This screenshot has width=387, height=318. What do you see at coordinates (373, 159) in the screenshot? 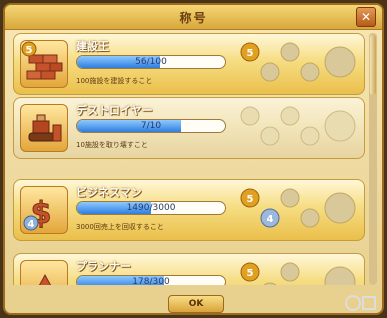
I see `list-scrollbar` at bounding box center [373, 159].